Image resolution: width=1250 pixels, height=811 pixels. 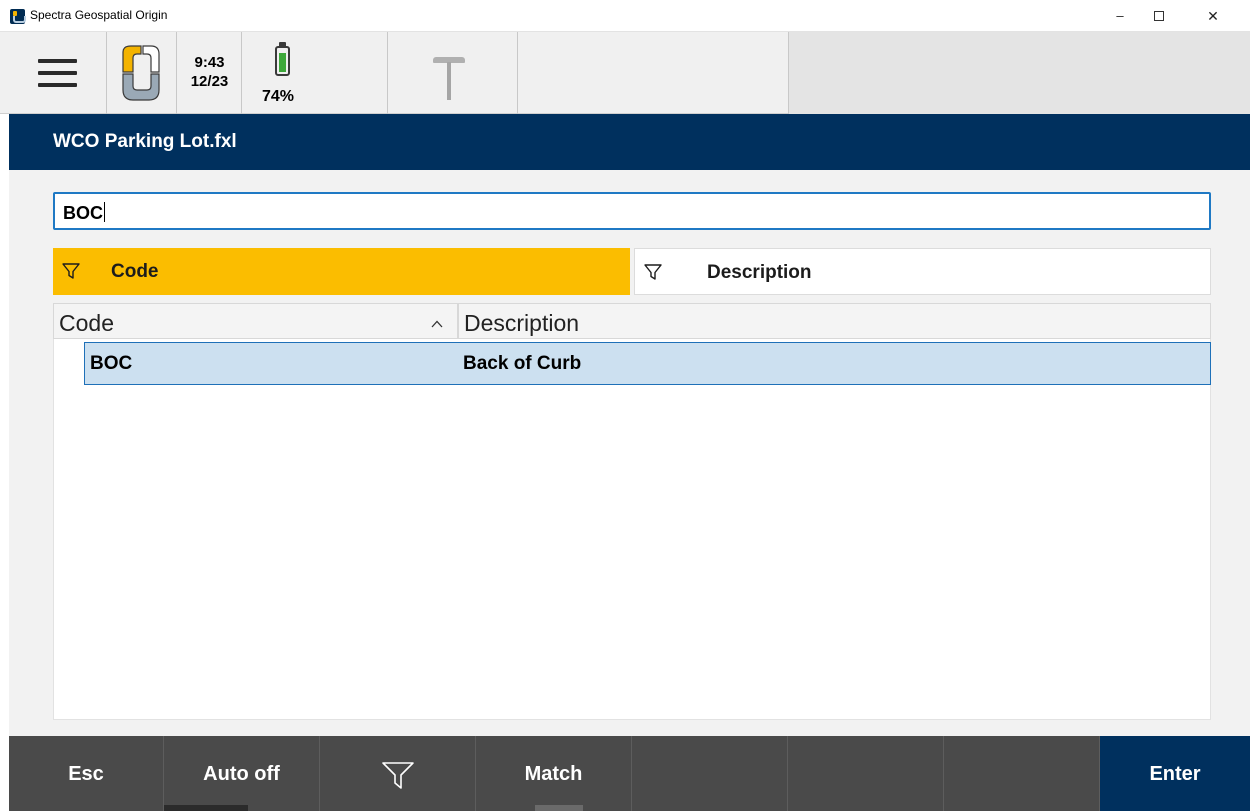 I want to click on match-button: Match, so click(x=554, y=773).